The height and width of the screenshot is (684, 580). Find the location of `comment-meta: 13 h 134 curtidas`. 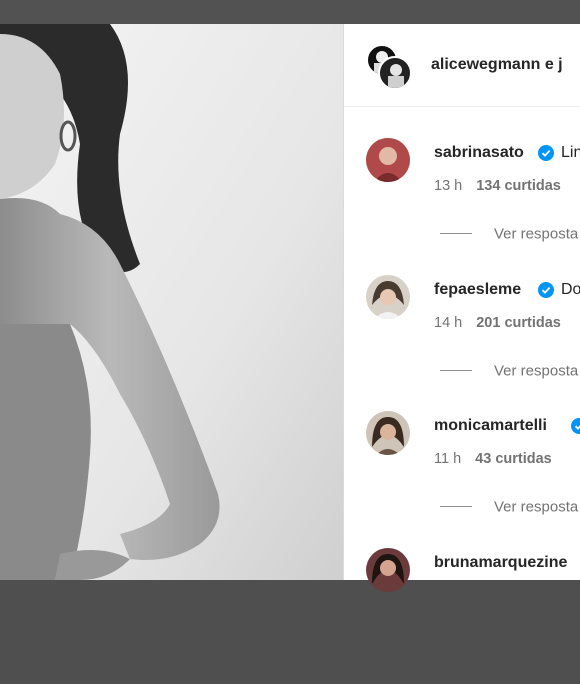

comment-meta: 13 h 134 curtidas is located at coordinates (497, 186).